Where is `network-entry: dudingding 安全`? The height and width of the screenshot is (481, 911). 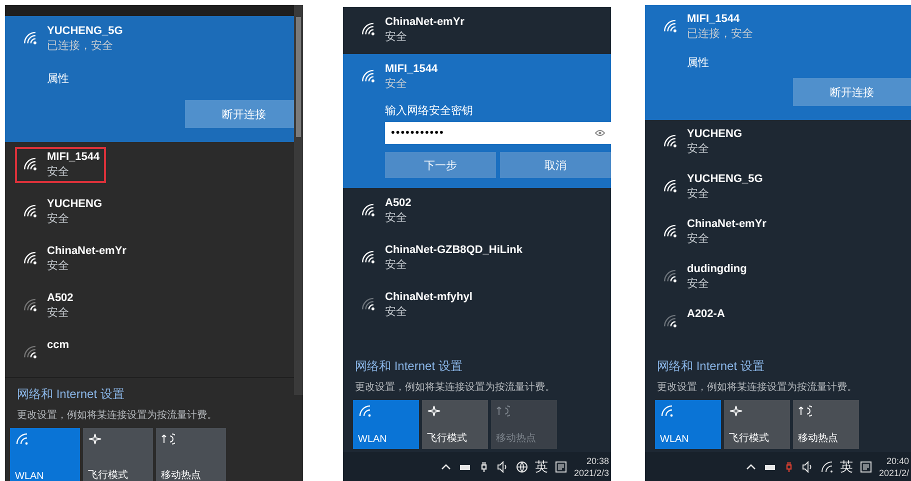
network-entry: dudingding 安全 is located at coordinates (704, 277).